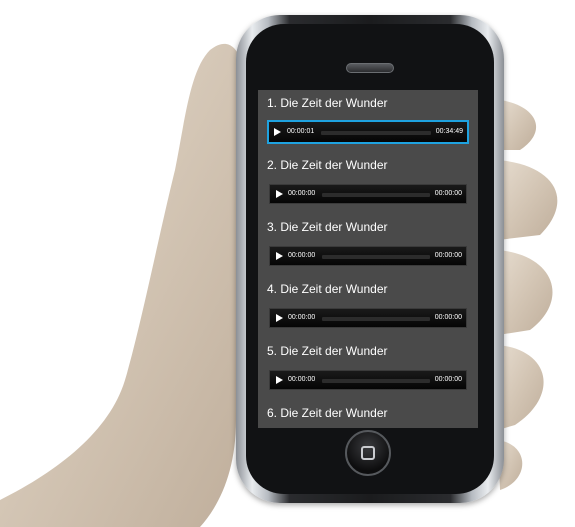  Describe the element at coordinates (327, 289) in the screenshot. I see `track-title: 4. Die Zeit der Wunder` at that location.